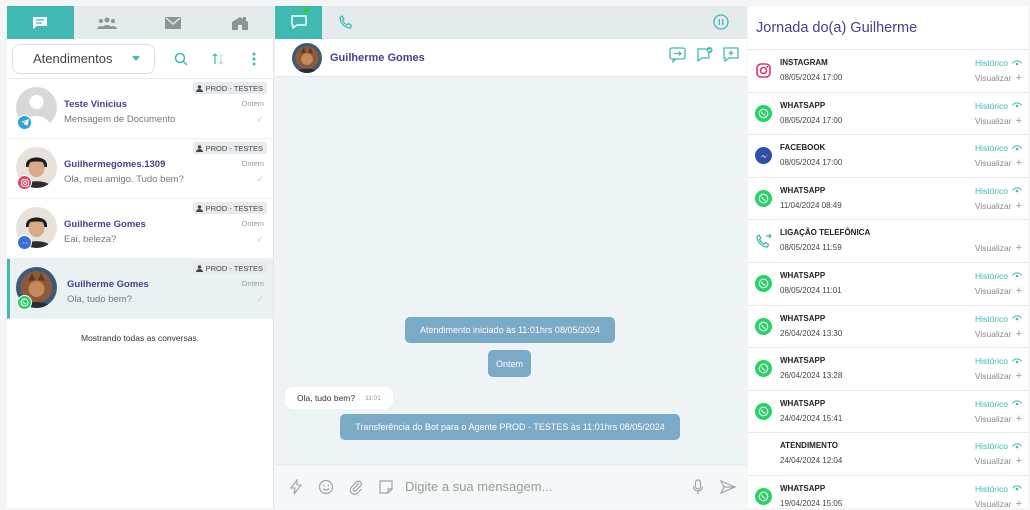 The width and height of the screenshot is (1030, 510). I want to click on tab-email, so click(173, 22).